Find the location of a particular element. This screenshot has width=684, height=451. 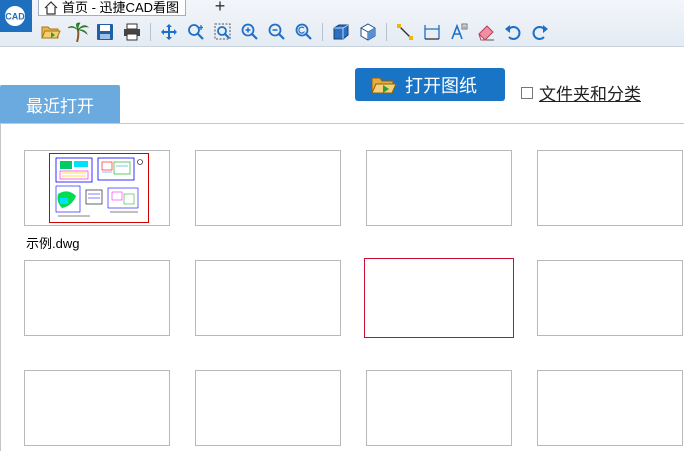

print-icon is located at coordinates (132, 32).